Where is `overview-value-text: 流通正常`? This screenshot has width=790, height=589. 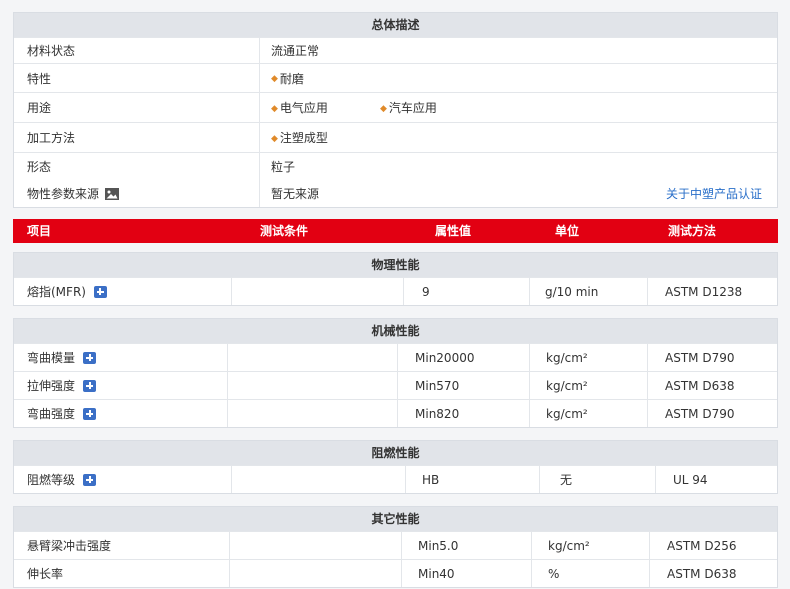 overview-value-text: 流通正常 is located at coordinates (295, 51).